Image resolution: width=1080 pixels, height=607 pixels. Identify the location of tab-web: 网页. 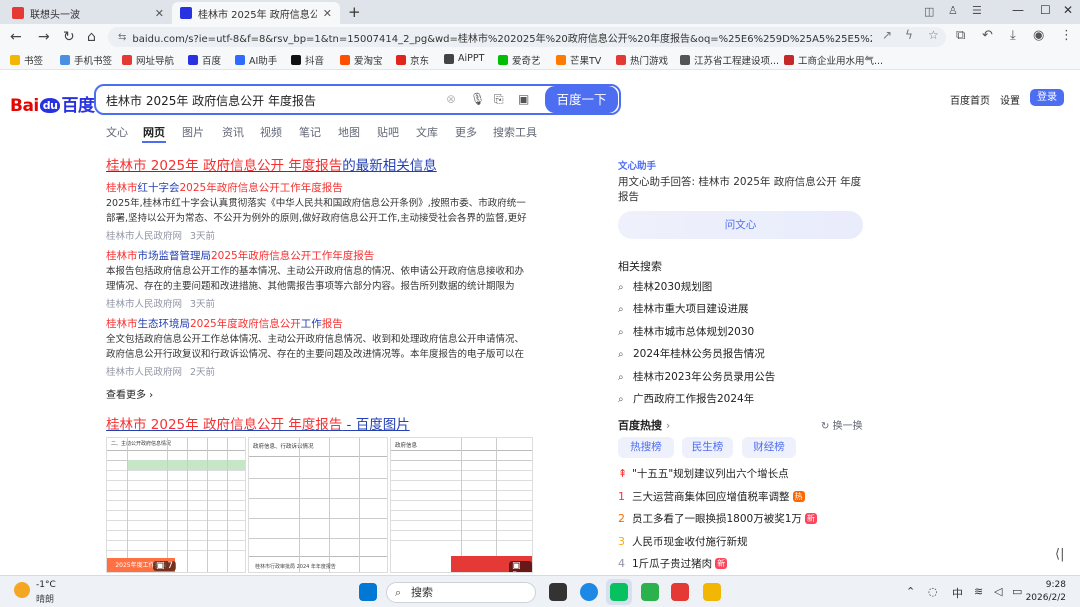
(154, 132).